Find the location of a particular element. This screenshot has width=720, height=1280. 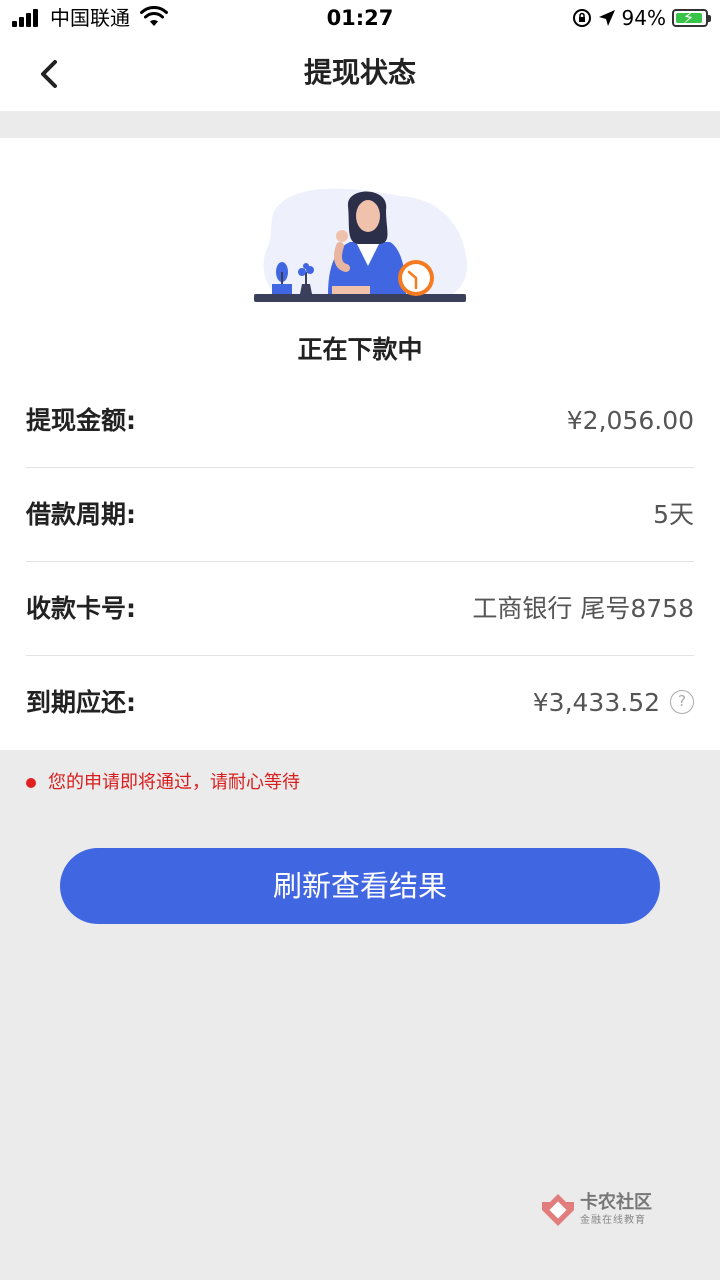

status-bar: 中国联通 01:27 94% ⚡ is located at coordinates (360, 18).